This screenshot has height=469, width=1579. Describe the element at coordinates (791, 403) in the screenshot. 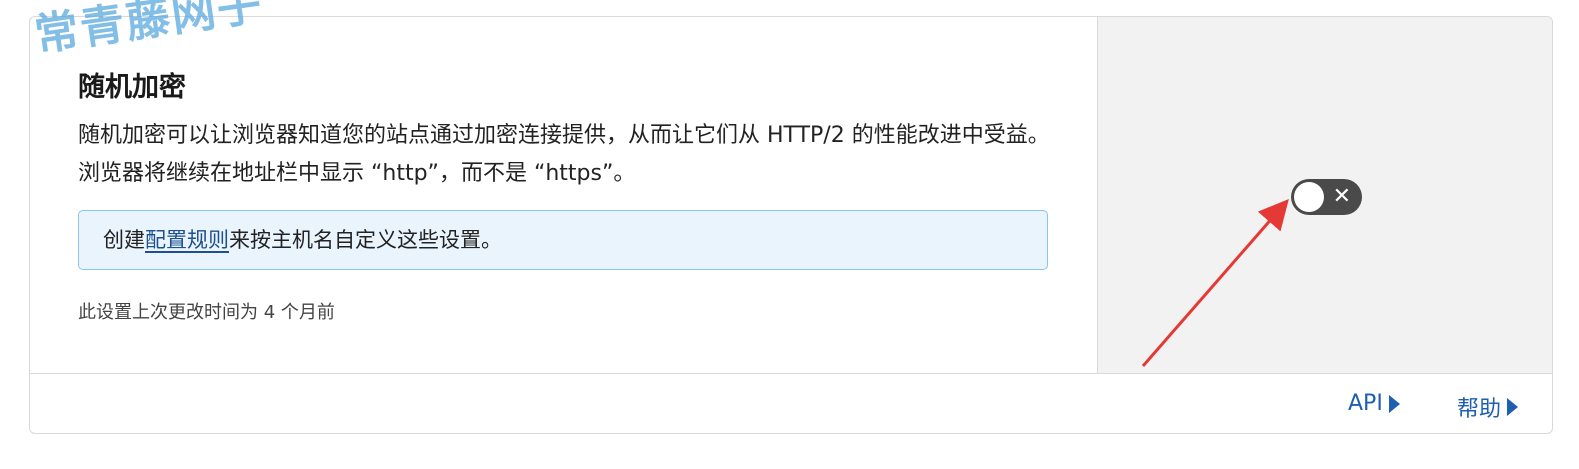

I see `card-footer: API 帮助` at that location.